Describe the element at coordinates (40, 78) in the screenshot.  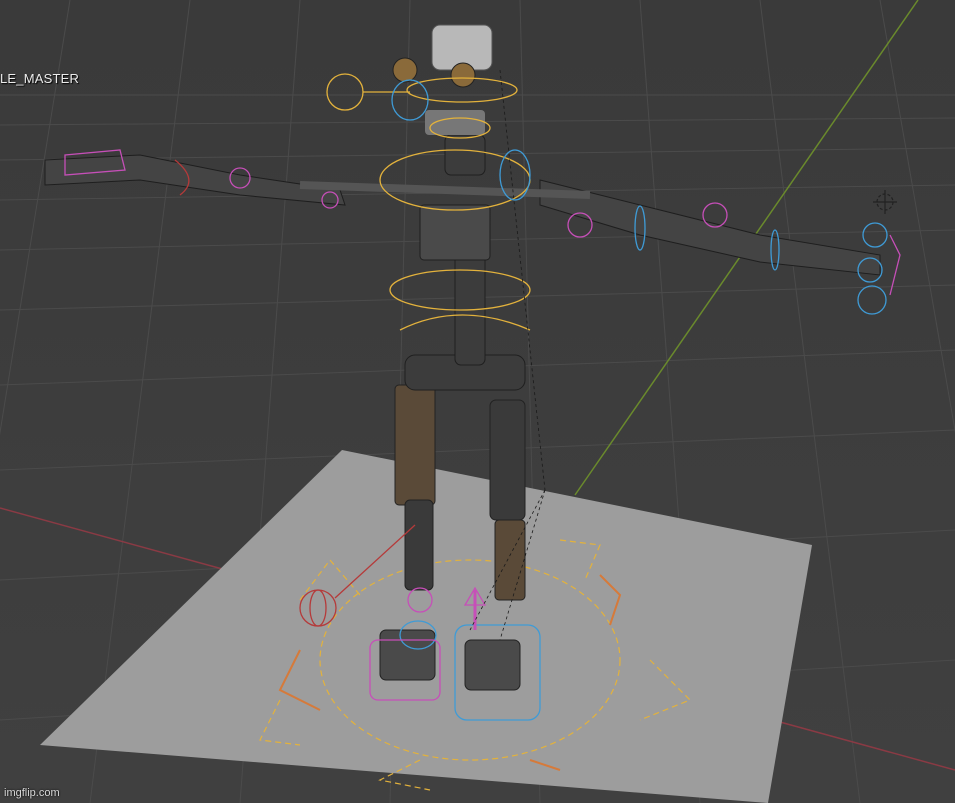
I see `active-object-name: LE_MASTER` at that location.